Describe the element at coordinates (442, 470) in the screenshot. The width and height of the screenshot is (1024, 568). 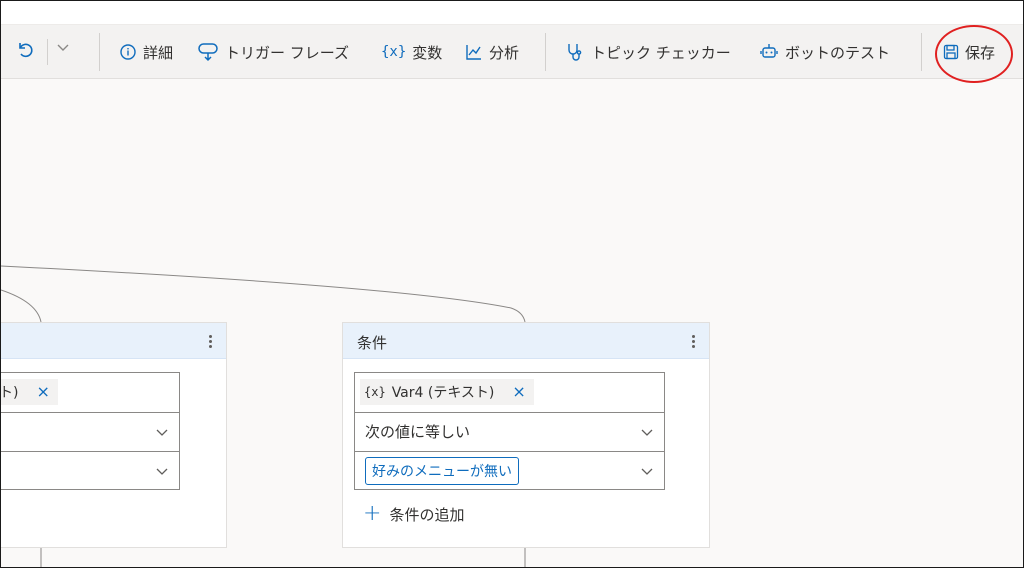
I see `value-chip: 好みのメニューが無い` at that location.